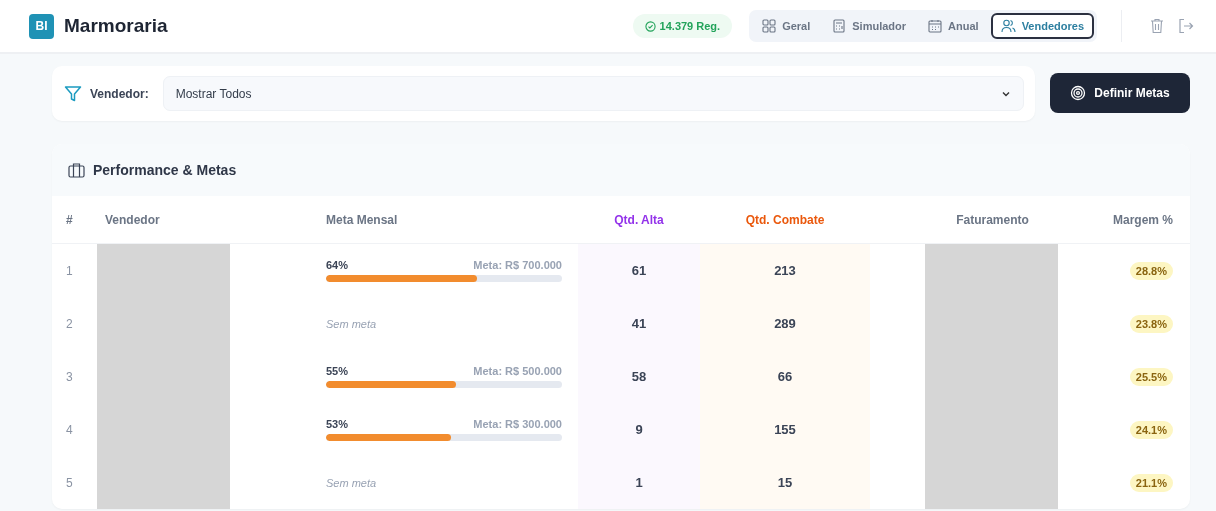 Image resolution: width=1216 pixels, height=511 pixels. I want to click on table-cell: 58, so click(639, 376).